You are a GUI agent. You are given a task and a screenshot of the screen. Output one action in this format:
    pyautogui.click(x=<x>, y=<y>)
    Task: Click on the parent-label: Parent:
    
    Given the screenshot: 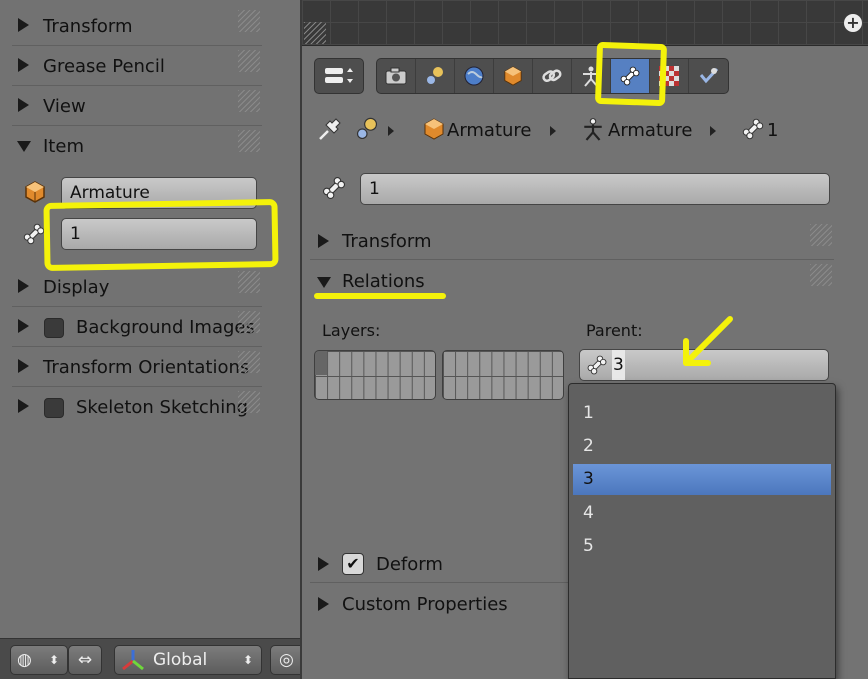 What is the action you would take?
    pyautogui.click(x=614, y=330)
    